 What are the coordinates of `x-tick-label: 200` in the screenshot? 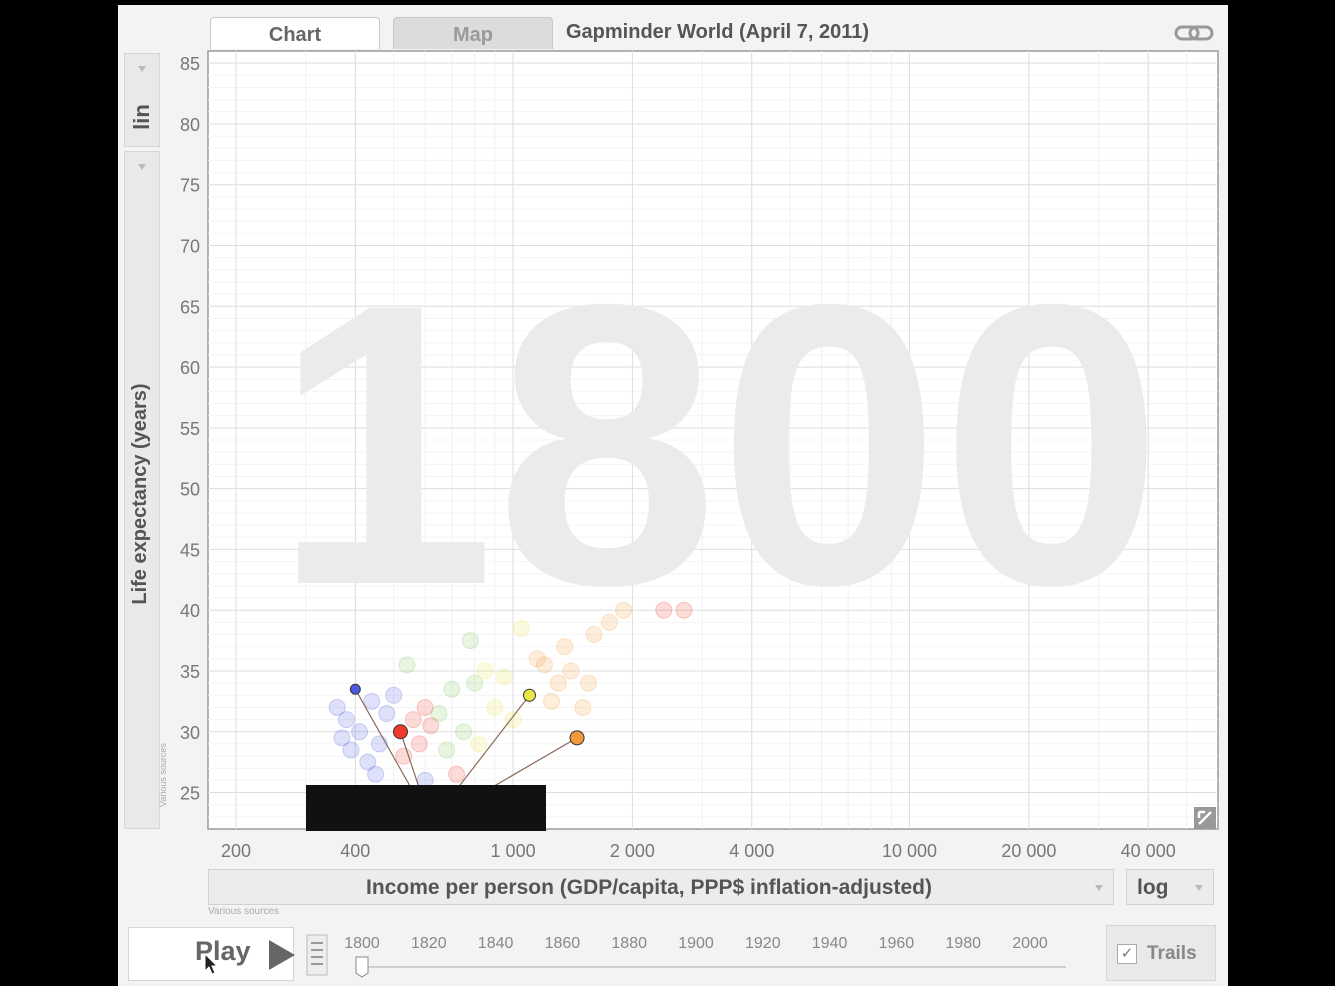 It's located at (236, 851).